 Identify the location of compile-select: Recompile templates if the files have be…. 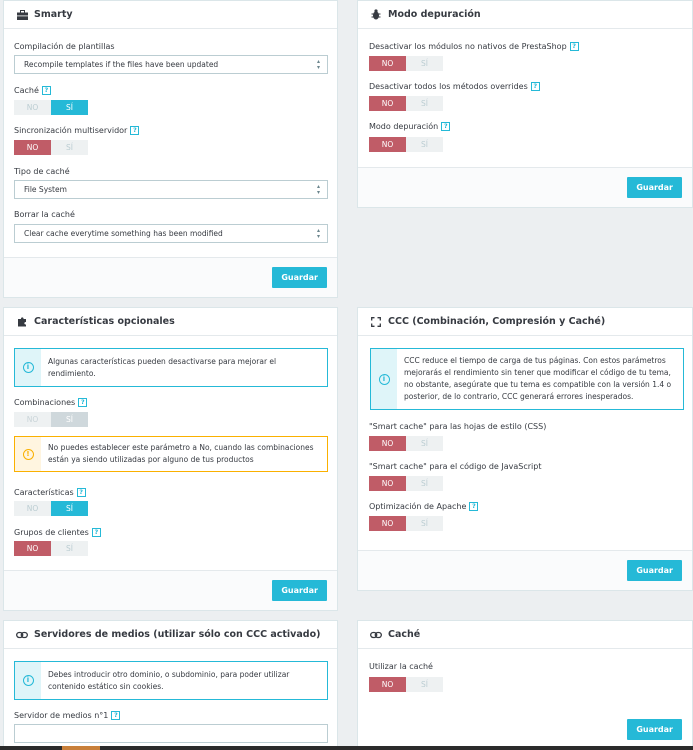
(171, 64).